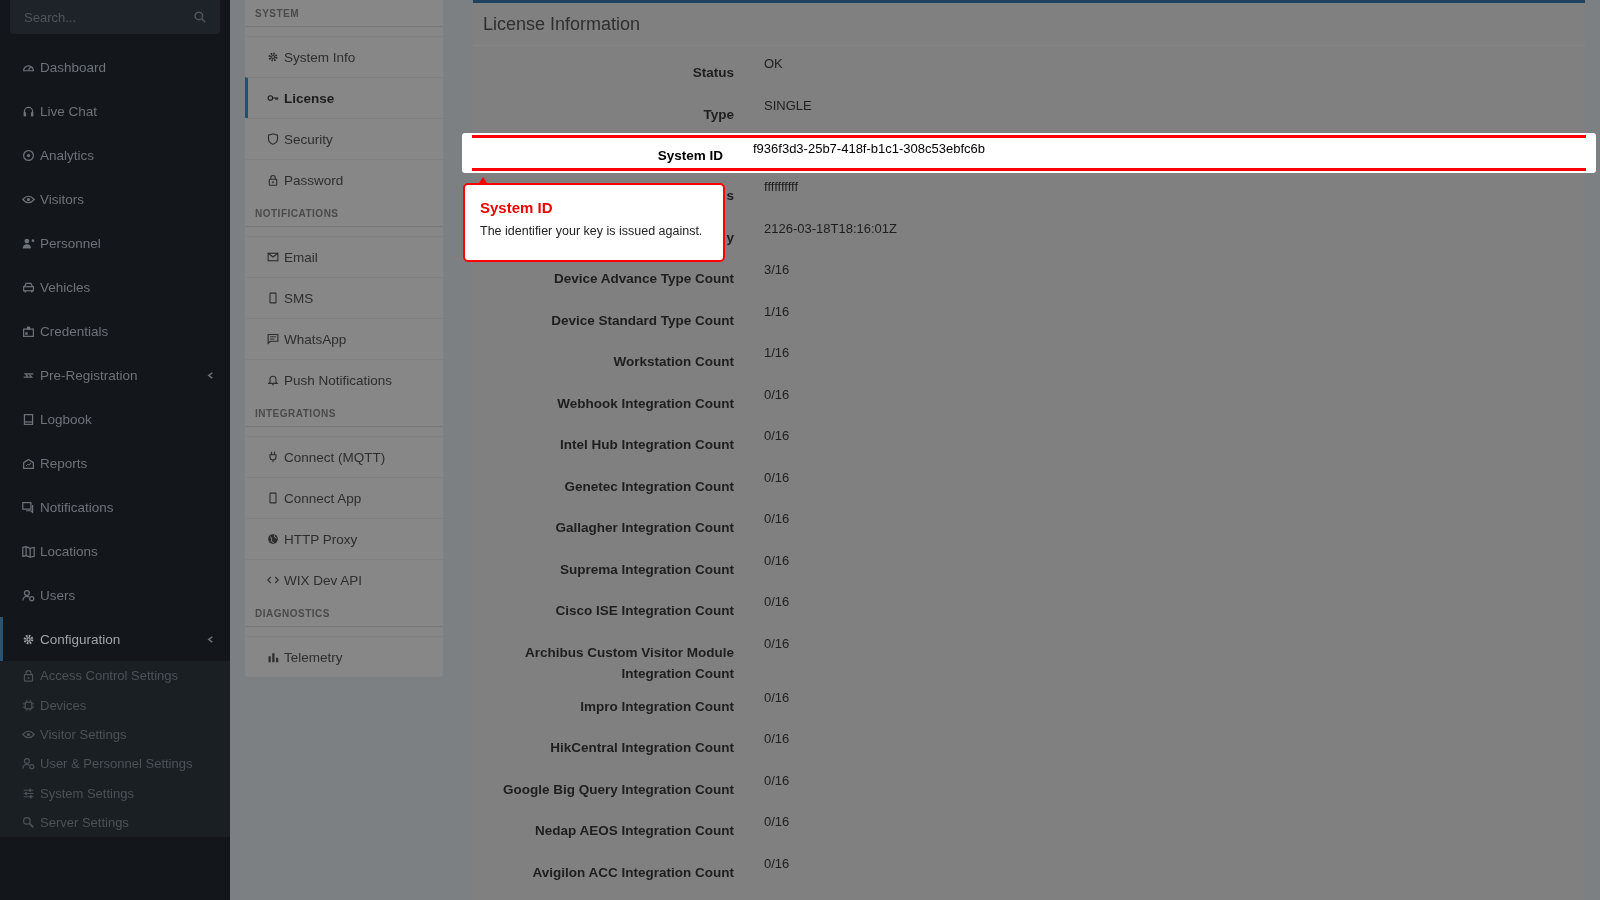  What do you see at coordinates (642, 747) in the screenshot?
I see `field-label: HikCentral Integration Count` at bounding box center [642, 747].